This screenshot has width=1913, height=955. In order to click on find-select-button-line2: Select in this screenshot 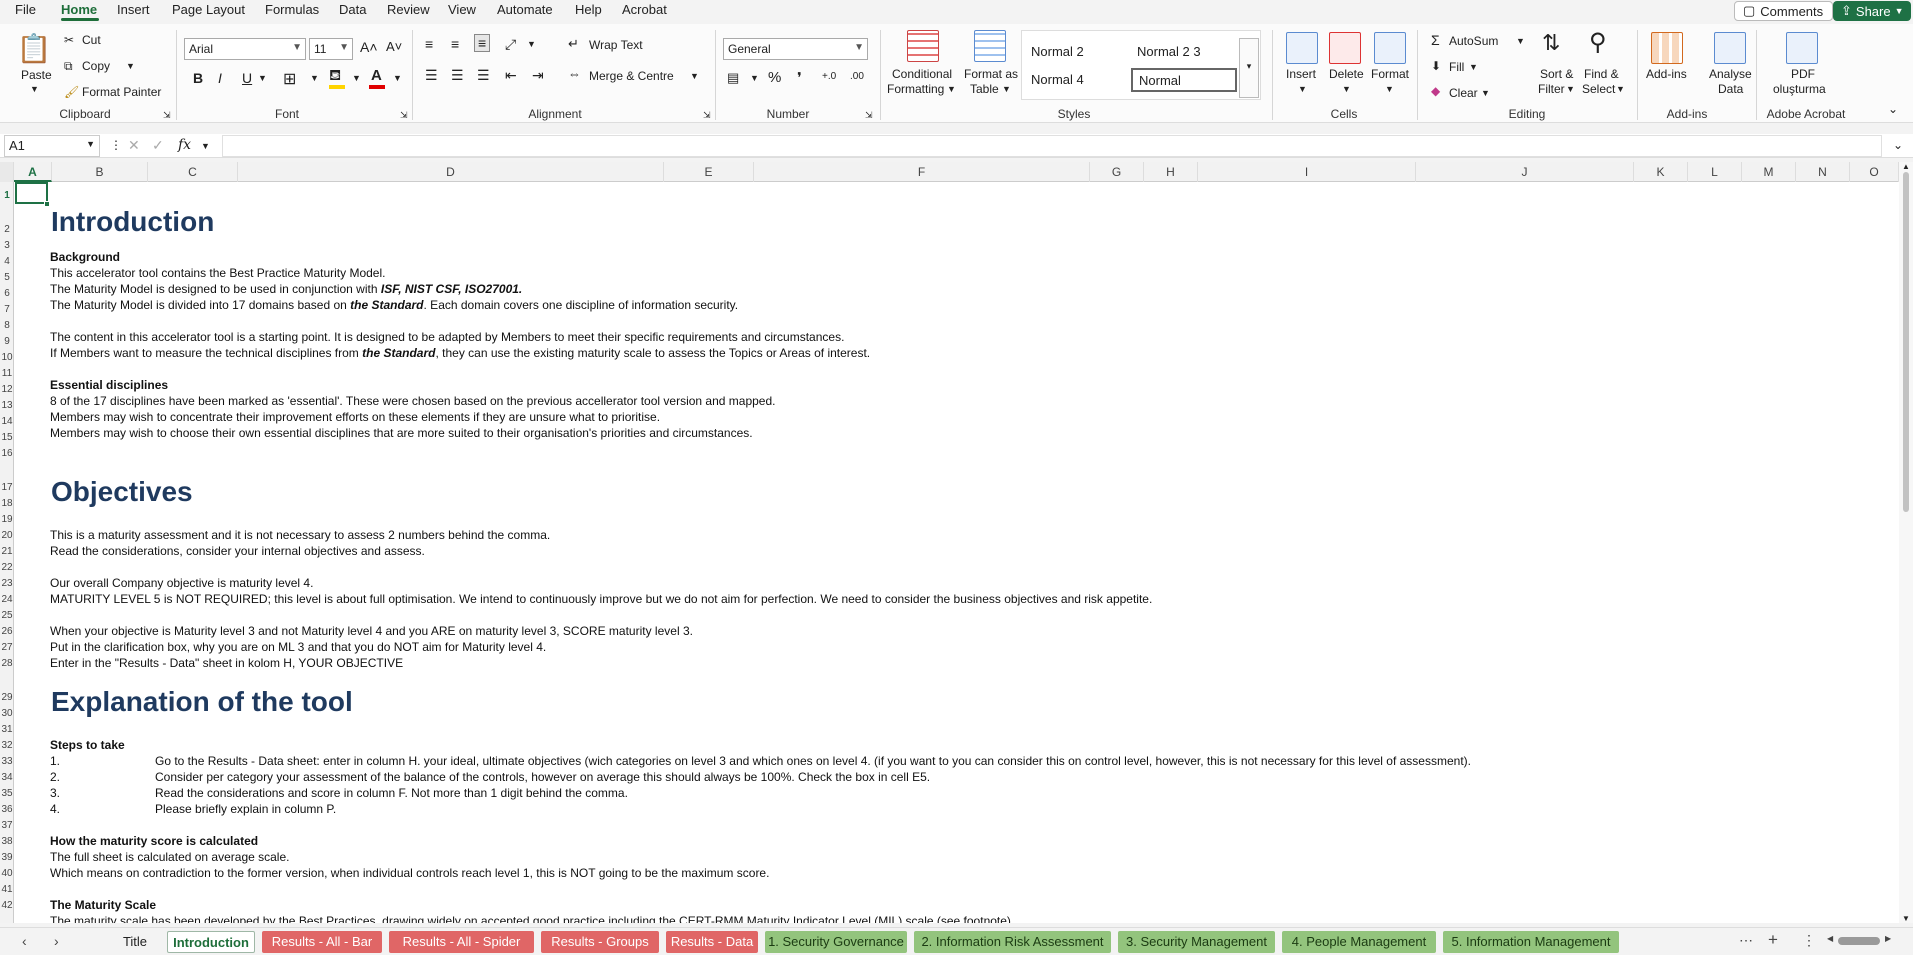, I will do `click(1598, 89)`.